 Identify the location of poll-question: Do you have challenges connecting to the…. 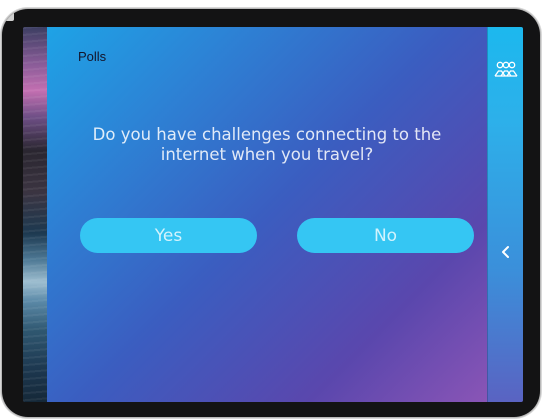
(267, 144).